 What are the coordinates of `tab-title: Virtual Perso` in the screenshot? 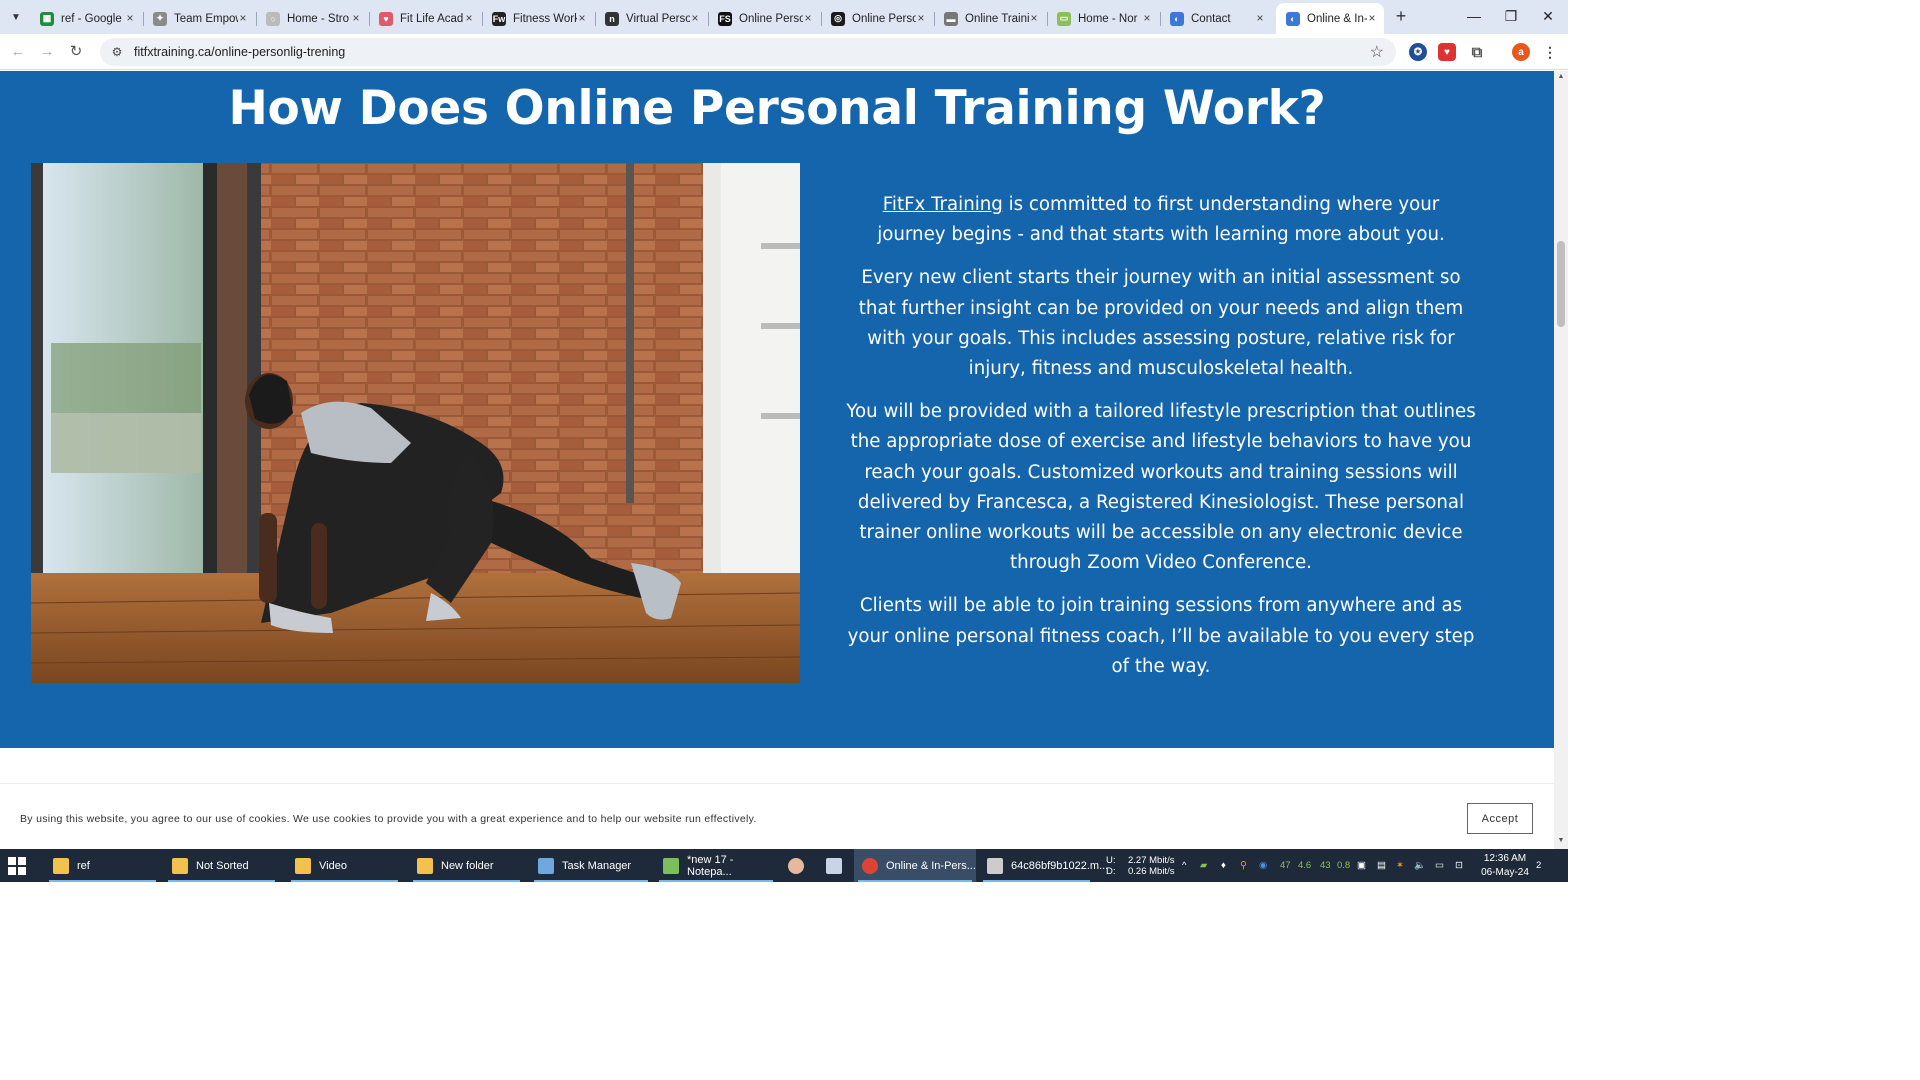 It's located at (658, 18).